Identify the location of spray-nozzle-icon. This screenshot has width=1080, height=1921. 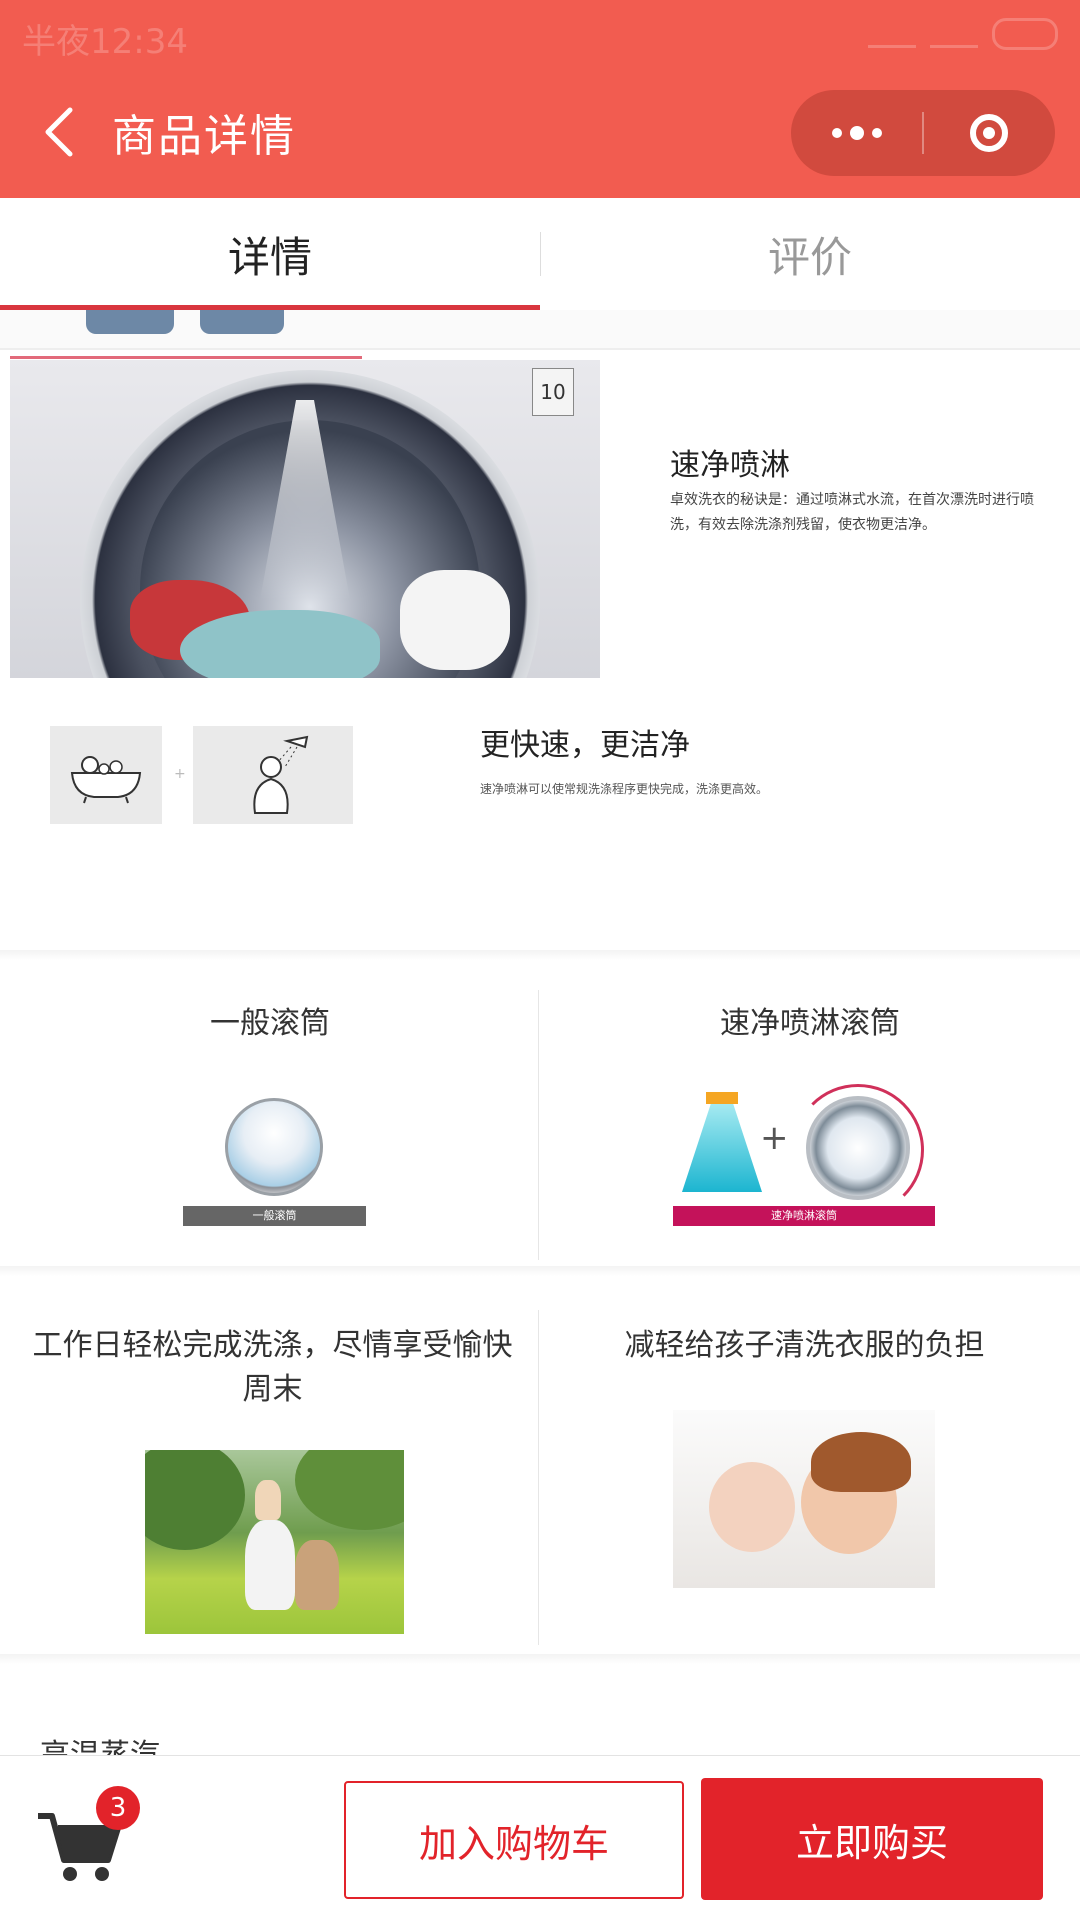
(722, 1098).